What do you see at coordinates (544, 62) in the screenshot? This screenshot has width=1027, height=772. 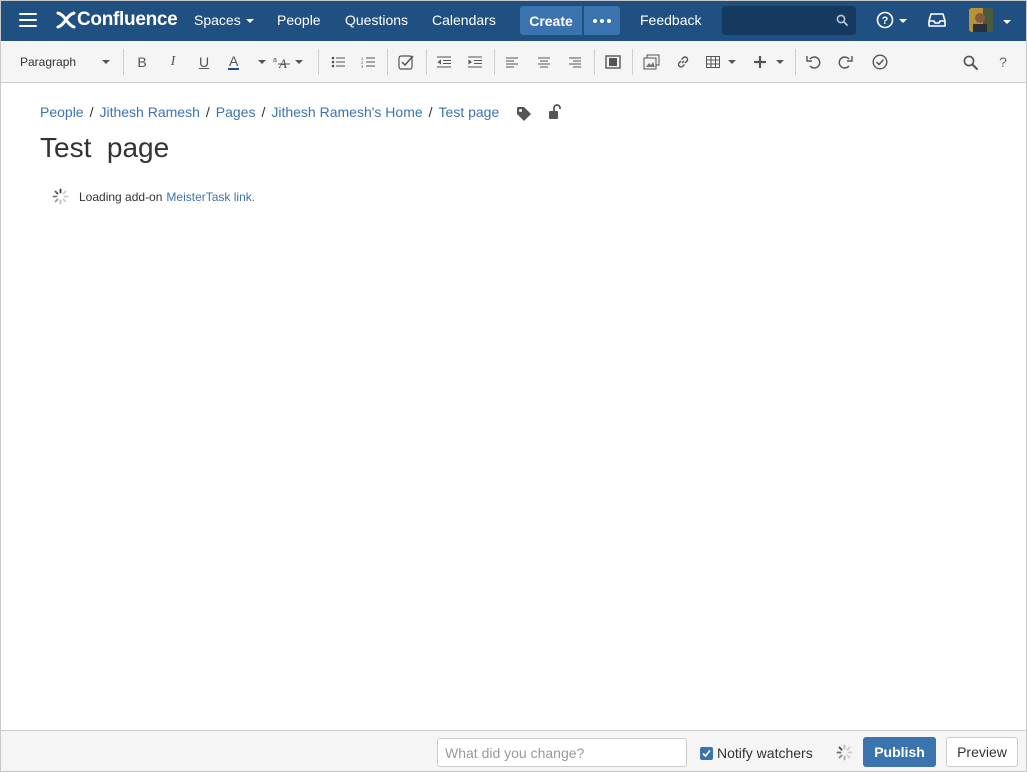 I see `align-center-icon` at bounding box center [544, 62].